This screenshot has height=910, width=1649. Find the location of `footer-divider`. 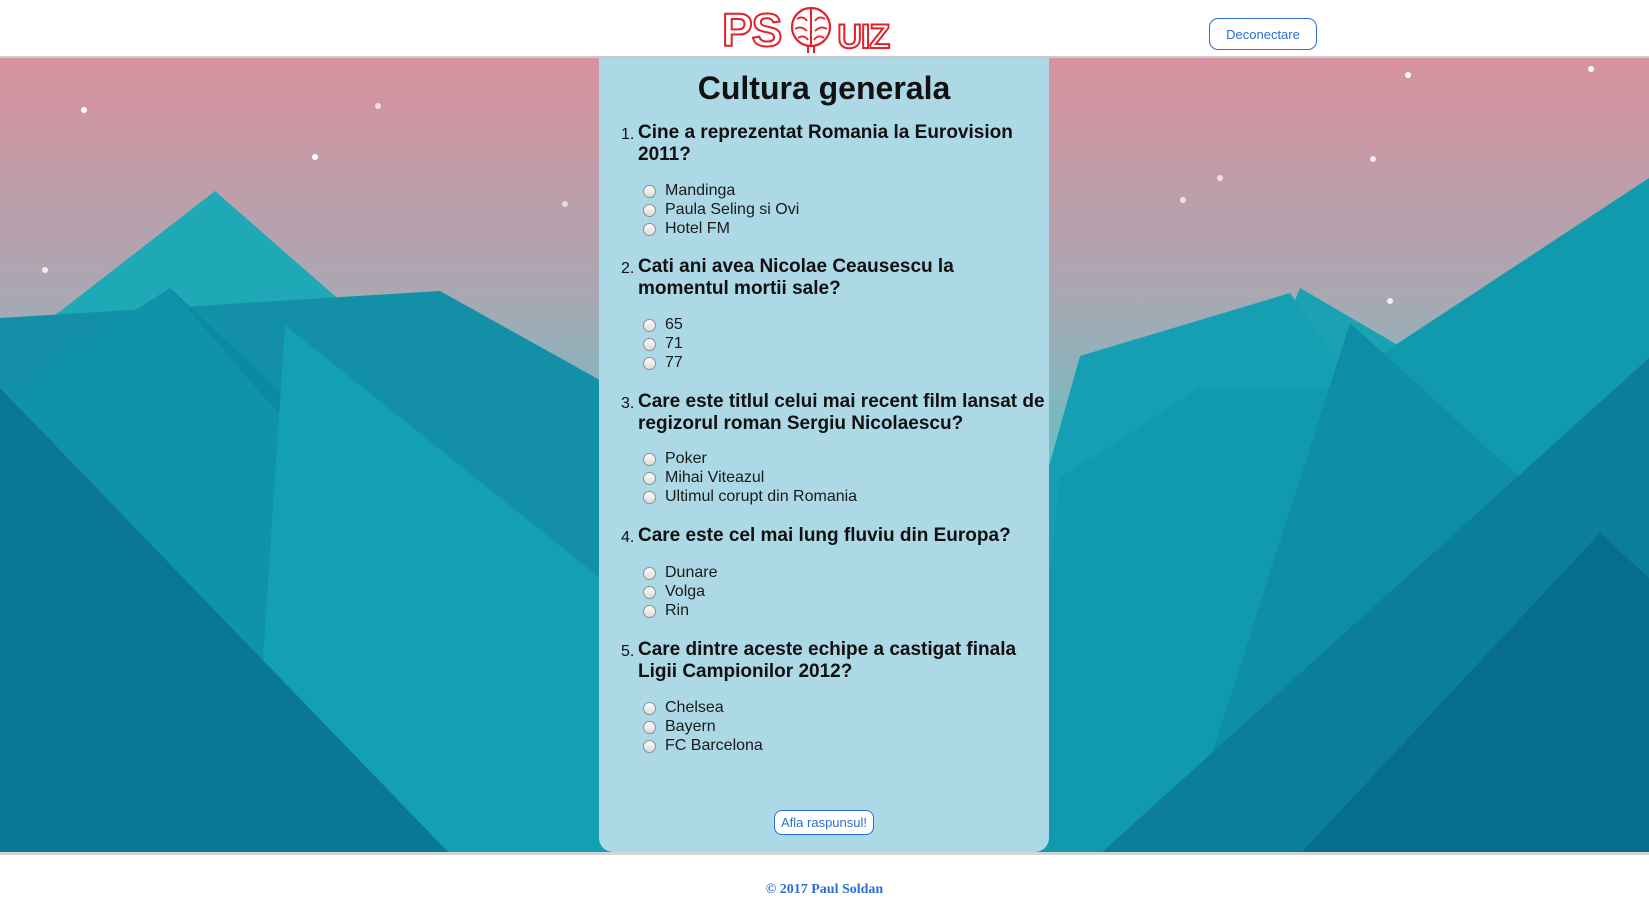

footer-divider is located at coordinates (824, 853).